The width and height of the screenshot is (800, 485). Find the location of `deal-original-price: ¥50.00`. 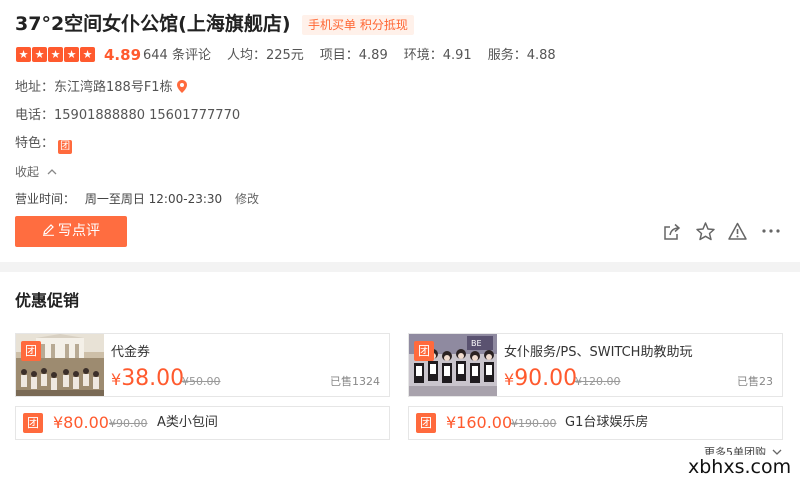

deal-original-price: ¥50.00 is located at coordinates (201, 381).